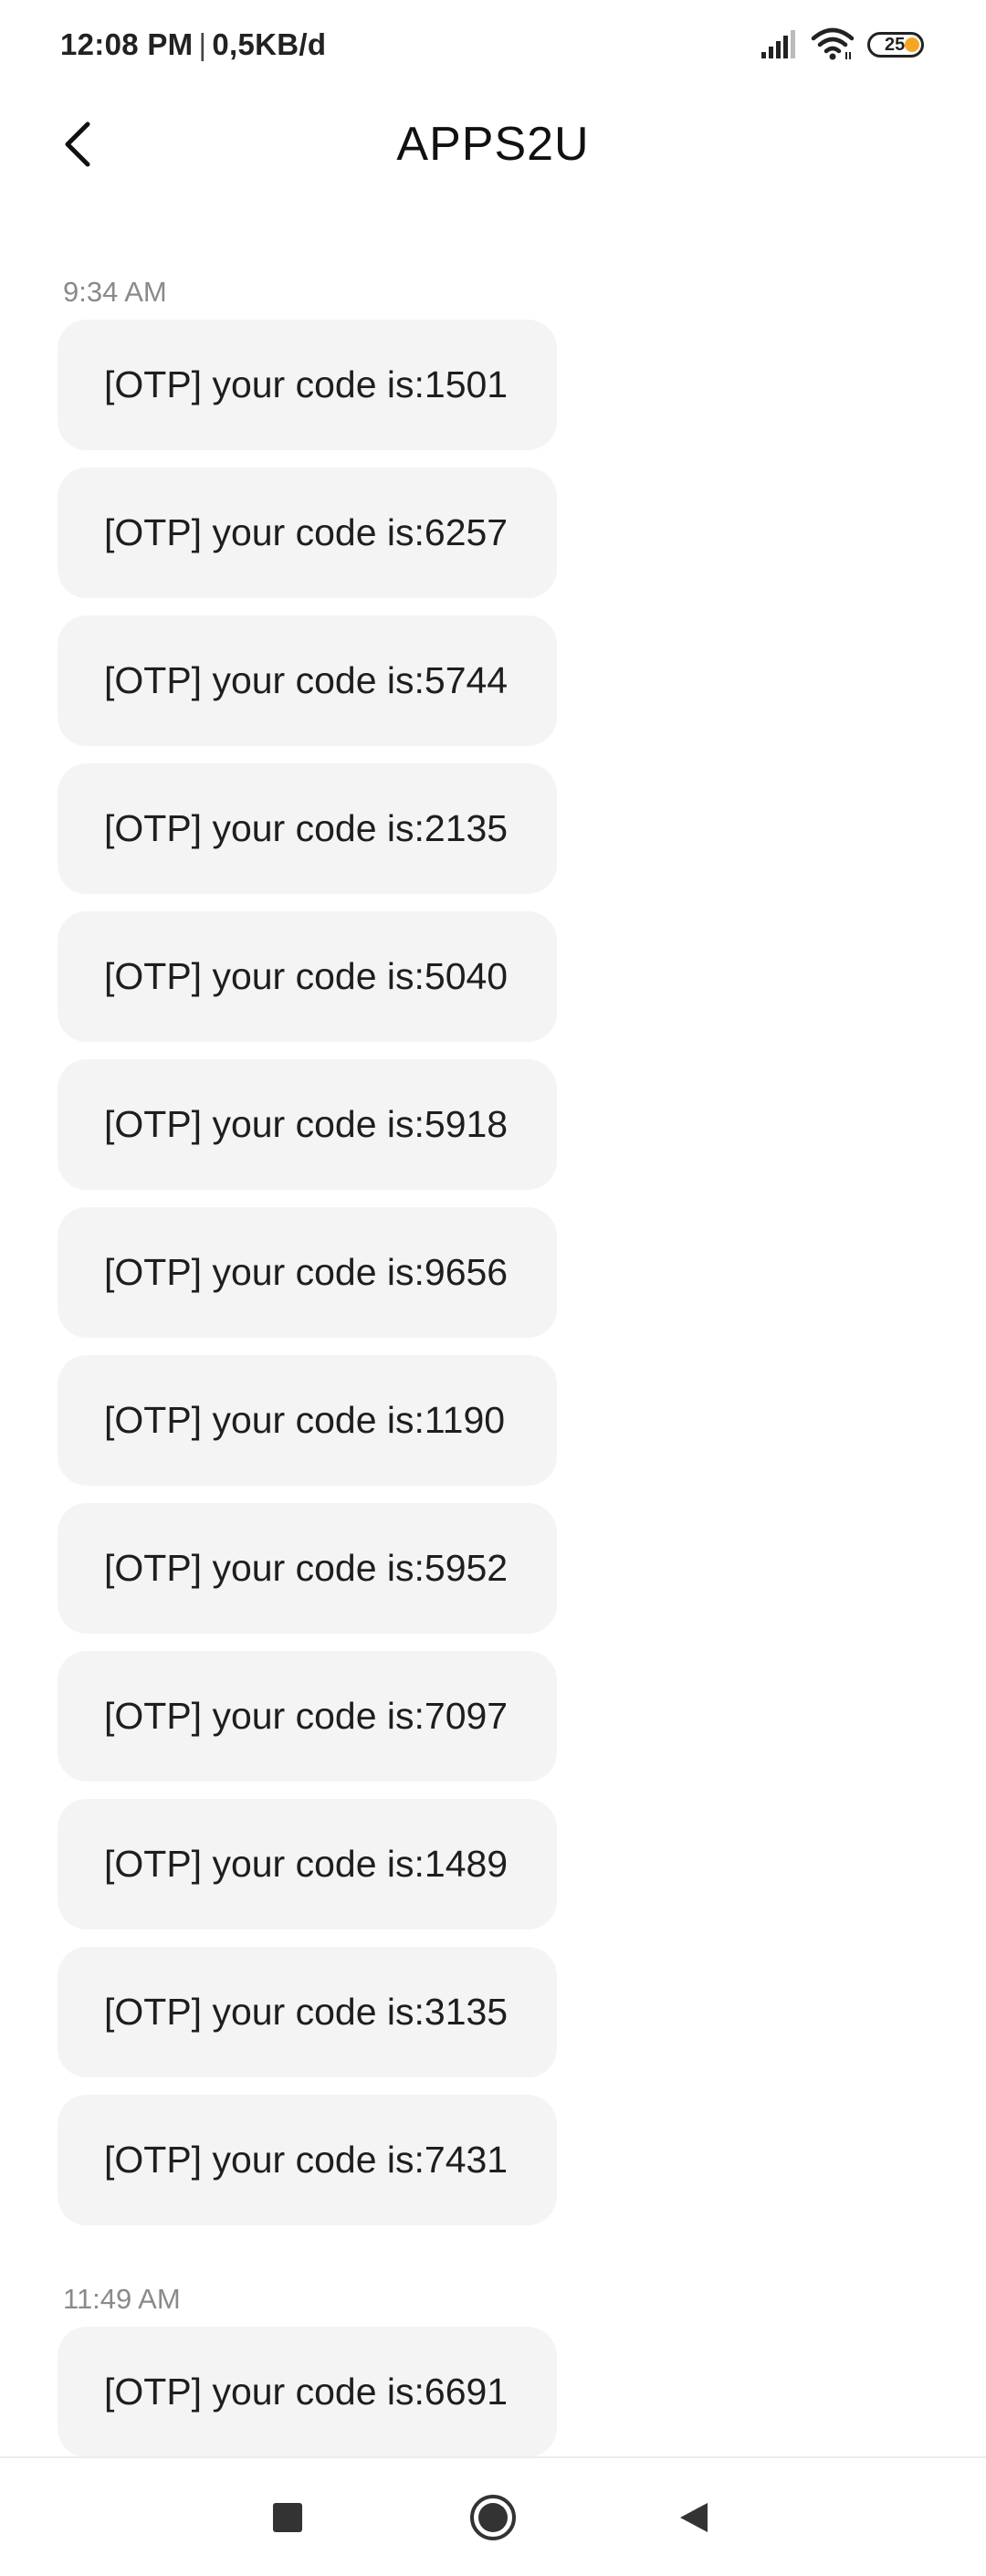 Image resolution: width=986 pixels, height=2576 pixels. Describe the element at coordinates (127, 44) in the screenshot. I see `status-time: 12:08 PM` at that location.